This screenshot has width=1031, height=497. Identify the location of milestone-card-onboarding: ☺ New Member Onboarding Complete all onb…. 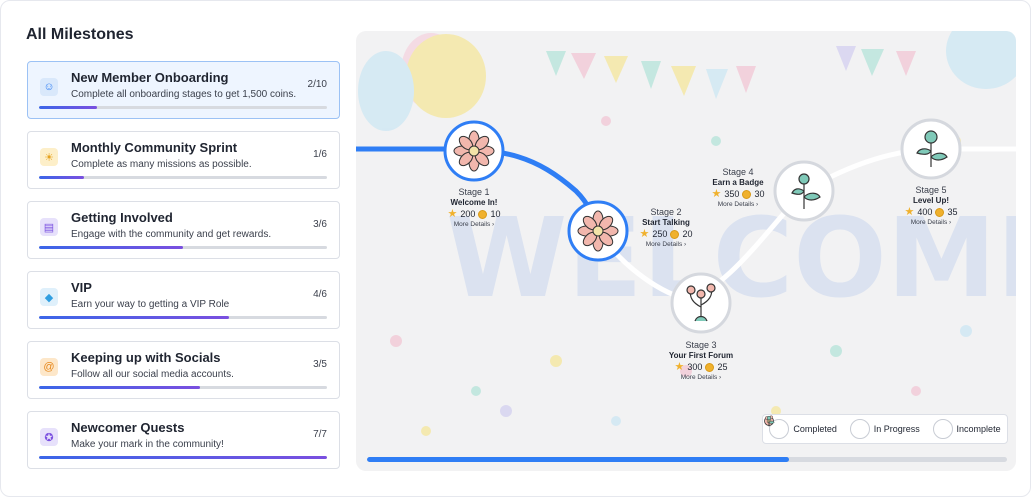
(183, 90).